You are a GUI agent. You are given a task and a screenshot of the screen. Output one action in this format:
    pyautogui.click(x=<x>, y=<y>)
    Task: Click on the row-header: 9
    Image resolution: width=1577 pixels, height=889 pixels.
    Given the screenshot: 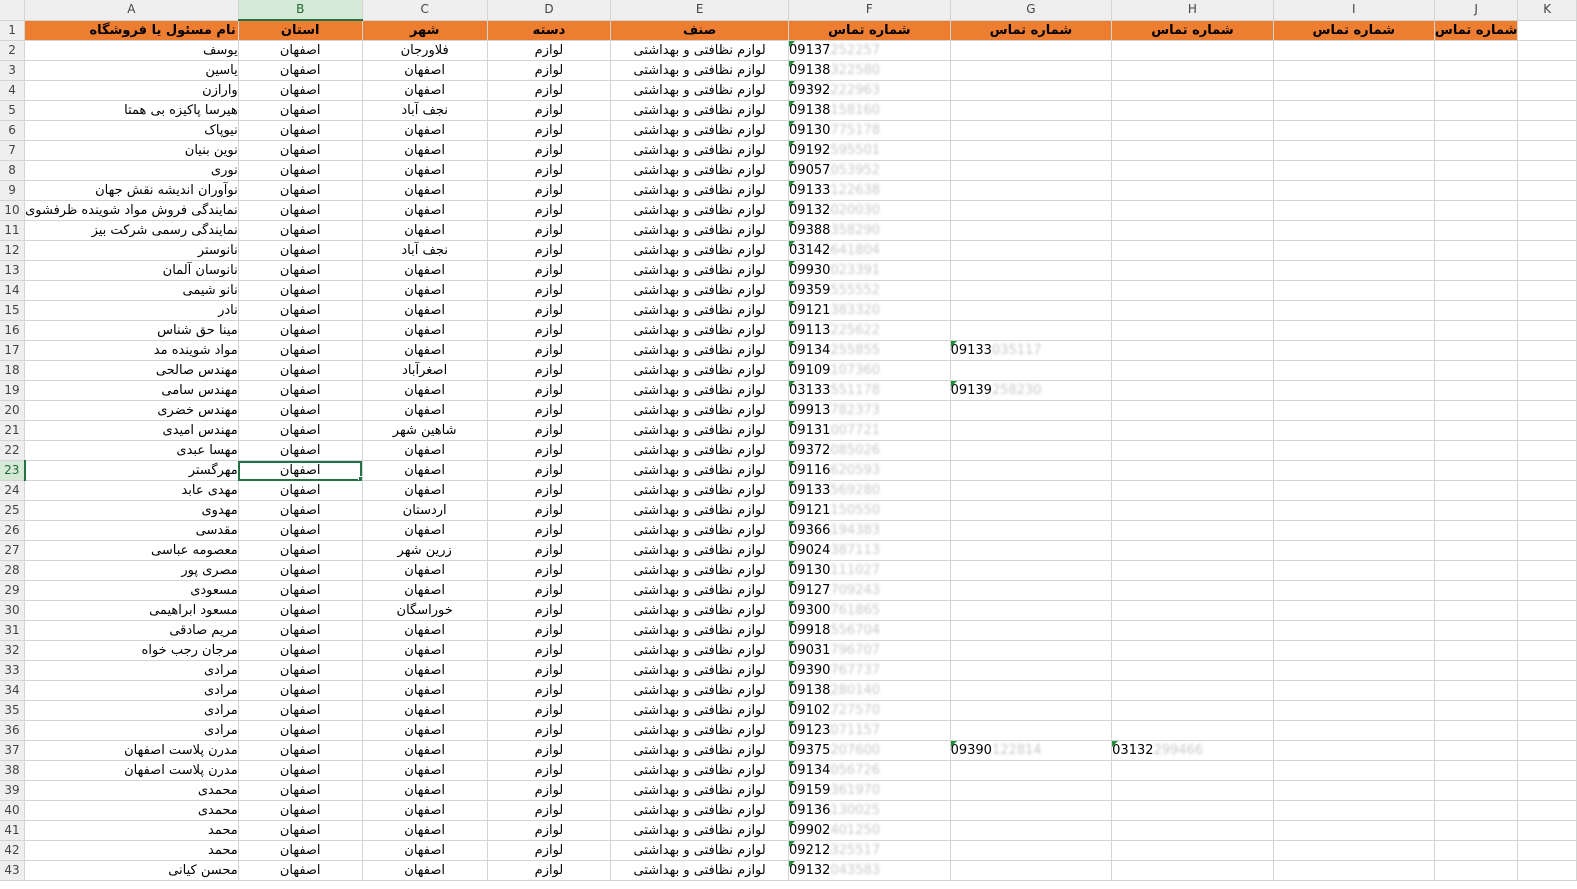 What is the action you would take?
    pyautogui.click(x=13, y=190)
    